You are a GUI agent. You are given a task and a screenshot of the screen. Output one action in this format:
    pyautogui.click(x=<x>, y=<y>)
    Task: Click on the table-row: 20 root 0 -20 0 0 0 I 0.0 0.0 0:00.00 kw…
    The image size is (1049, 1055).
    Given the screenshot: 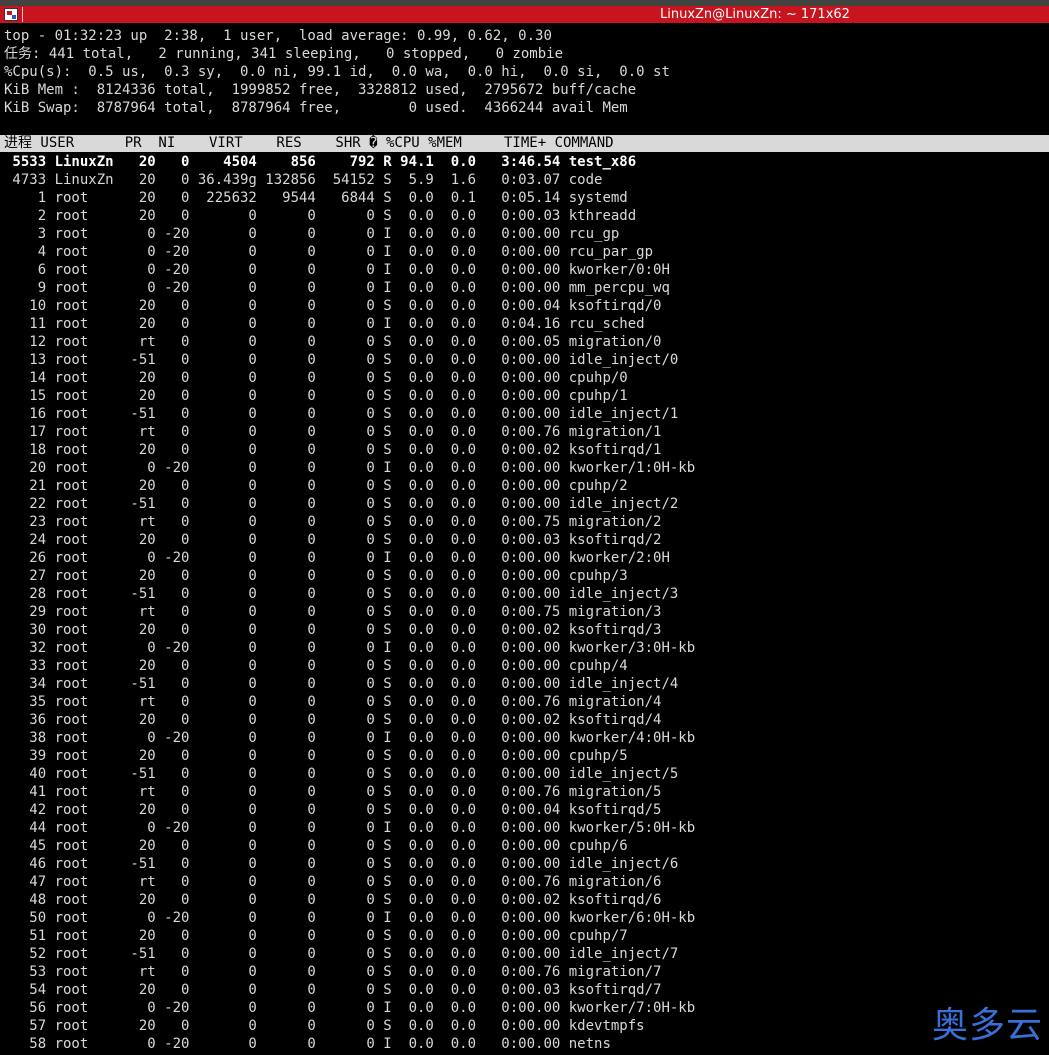 What is the action you would take?
    pyautogui.click(x=350, y=468)
    